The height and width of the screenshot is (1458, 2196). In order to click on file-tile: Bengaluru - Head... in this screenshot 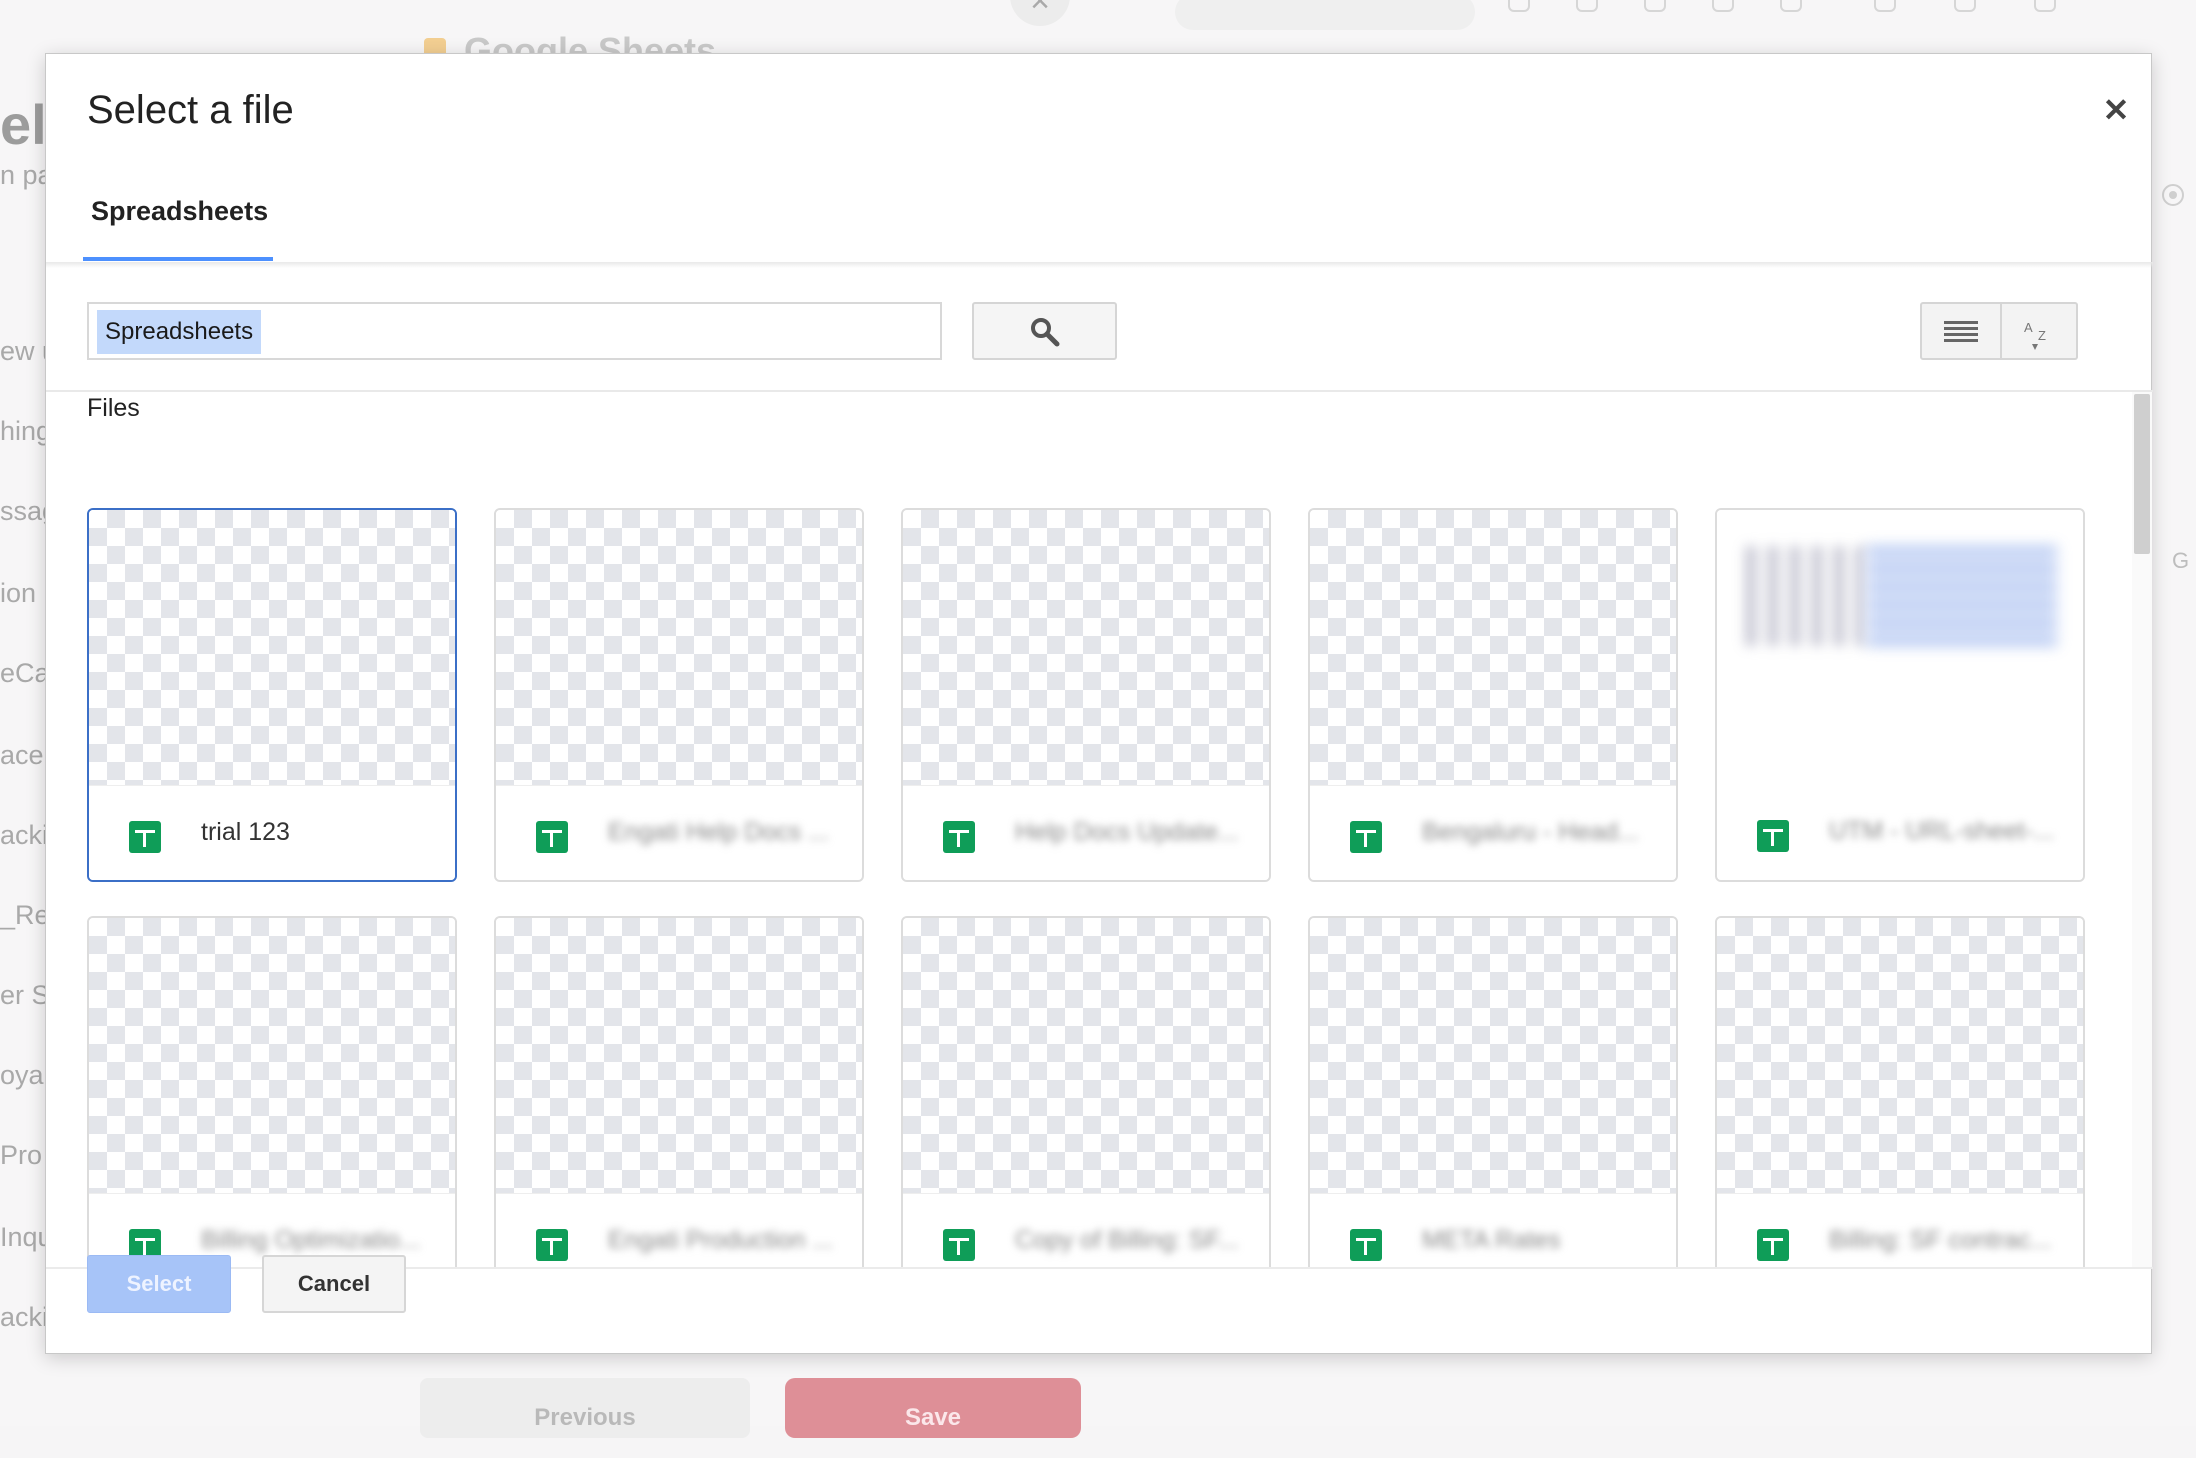, I will do `click(1493, 695)`.